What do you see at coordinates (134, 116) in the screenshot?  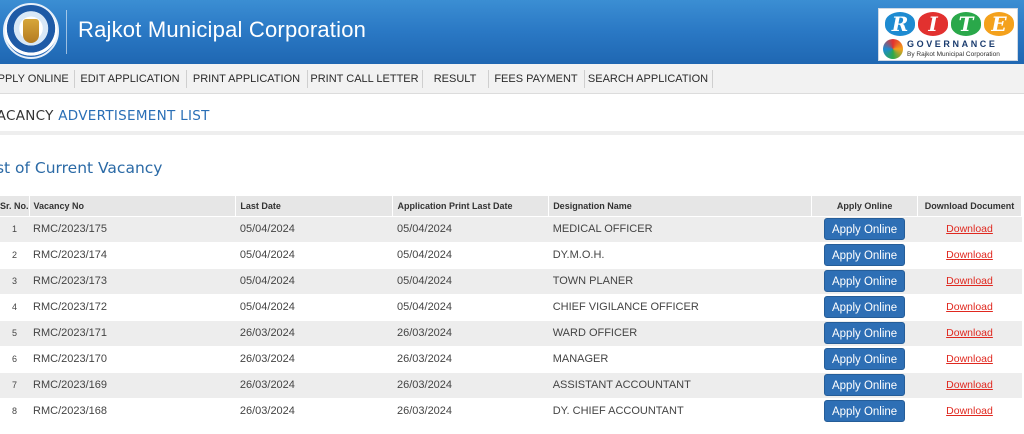 I see `page-heading-highlight: ADVERTISEMENT LIST` at bounding box center [134, 116].